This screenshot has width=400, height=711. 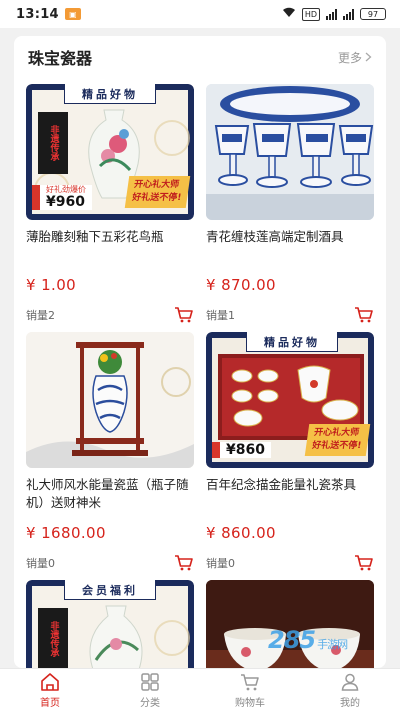 I want to click on nav-category: 分类, so click(x=150, y=690).